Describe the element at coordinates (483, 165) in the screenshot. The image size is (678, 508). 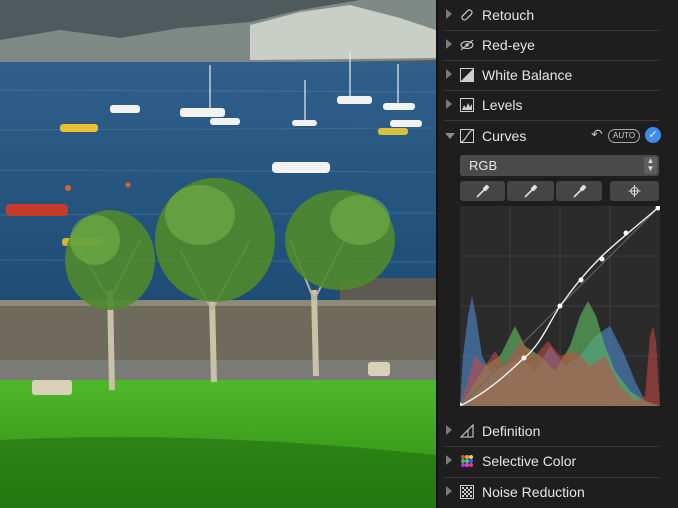
I see `channel-select-value: RGB` at that location.